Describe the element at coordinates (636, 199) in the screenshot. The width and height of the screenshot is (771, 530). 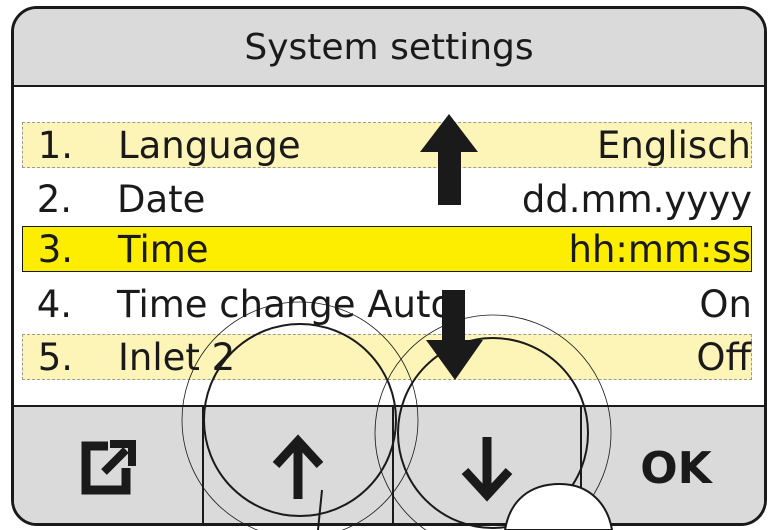
I see `menu-item-value: dd.mm.yyyy` at that location.